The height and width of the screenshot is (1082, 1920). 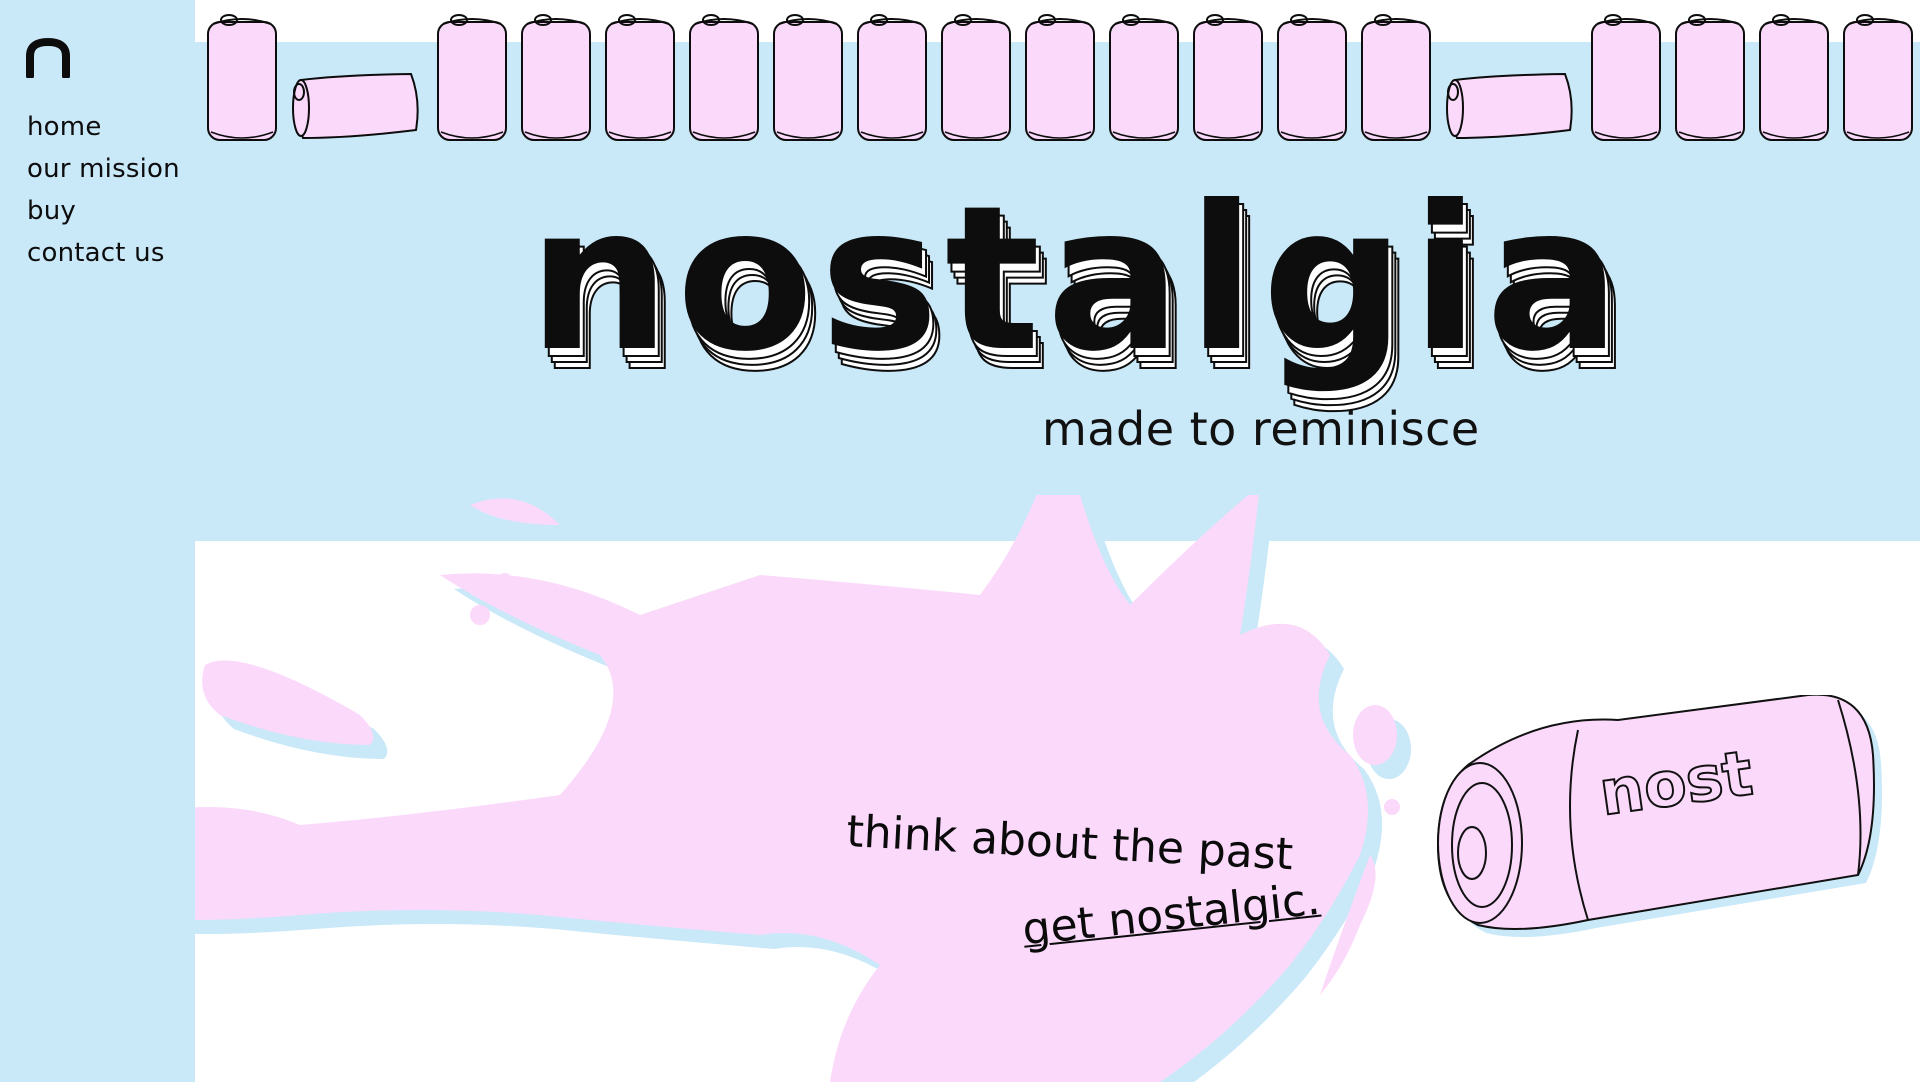 What do you see at coordinates (1659, 816) in the screenshot?
I see `fallen-can-illustration: nost` at bounding box center [1659, 816].